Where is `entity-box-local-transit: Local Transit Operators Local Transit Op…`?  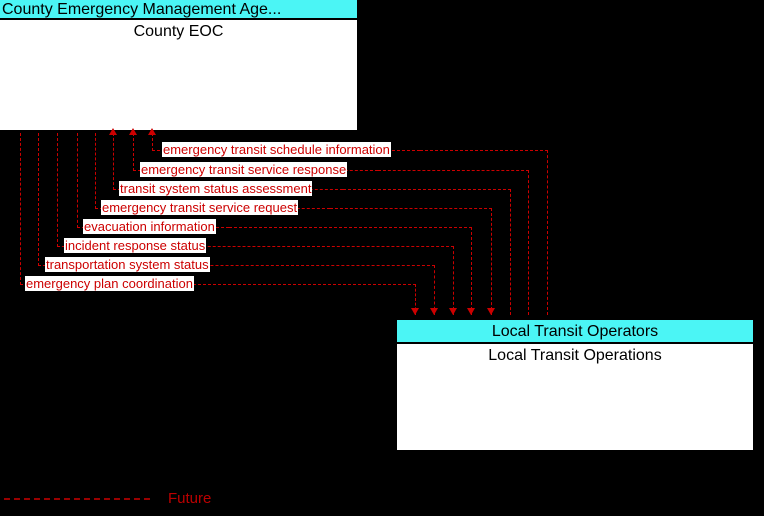
entity-box-local-transit: Local Transit Operators Local Transit Op… is located at coordinates (575, 385).